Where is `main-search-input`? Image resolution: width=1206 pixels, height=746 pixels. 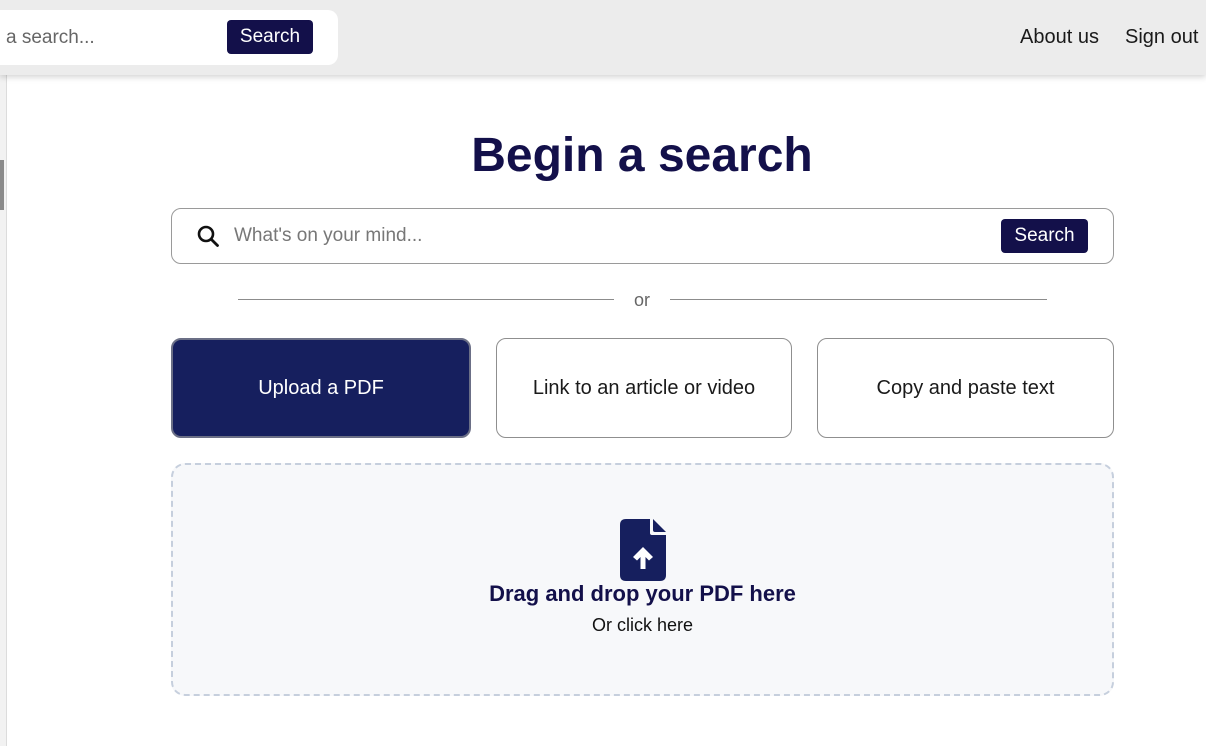 main-search-input is located at coordinates (604, 236).